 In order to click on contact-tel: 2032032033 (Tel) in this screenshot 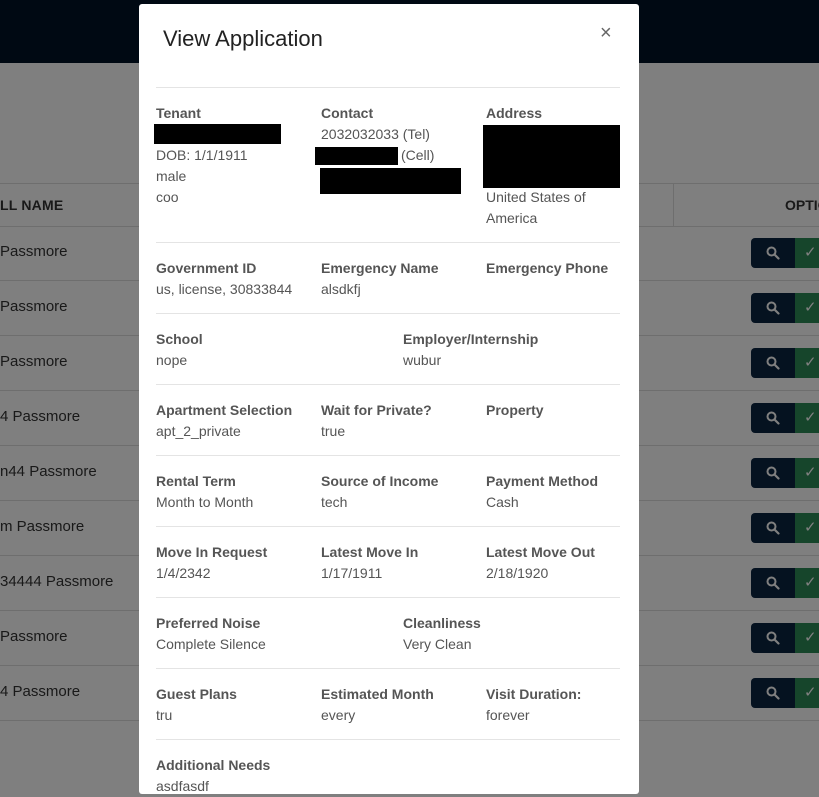, I will do `click(375, 134)`.